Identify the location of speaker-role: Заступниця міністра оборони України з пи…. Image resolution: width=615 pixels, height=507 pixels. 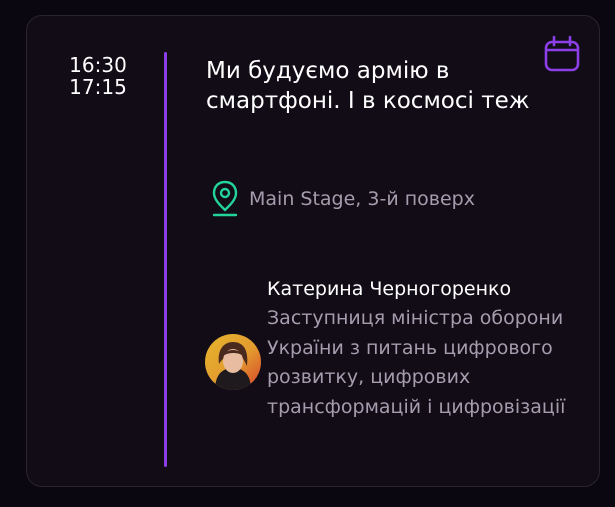
(416, 362).